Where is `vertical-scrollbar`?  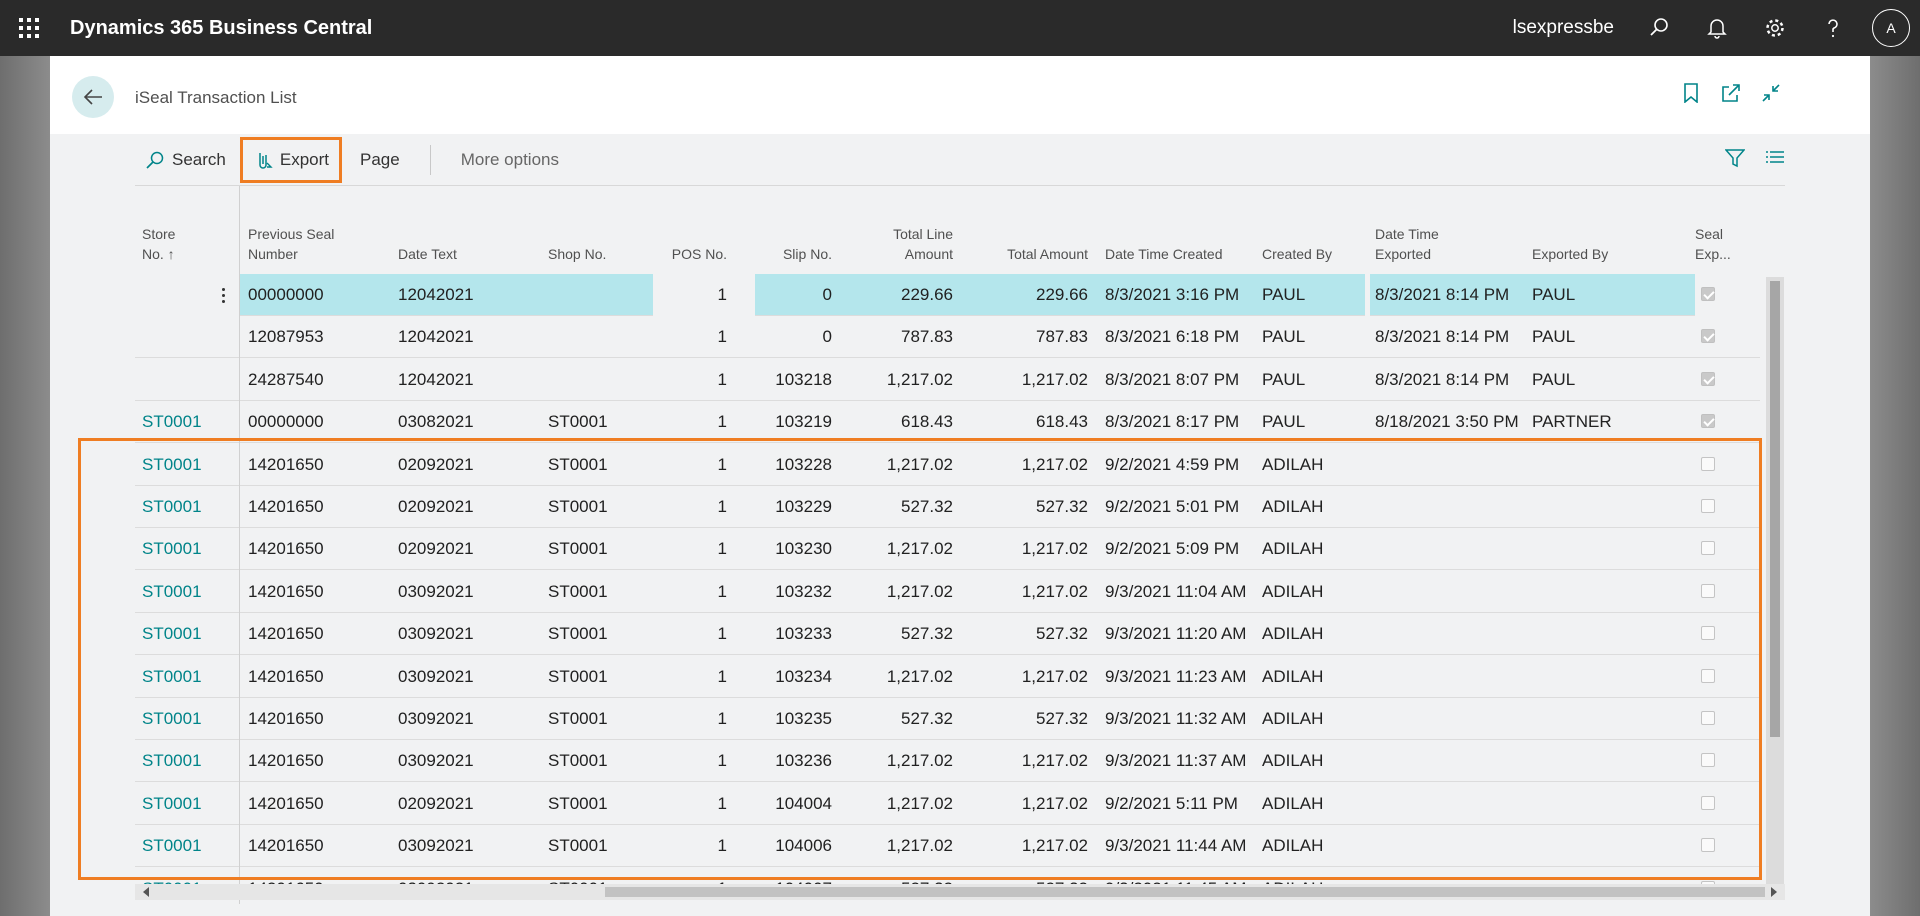 vertical-scrollbar is located at coordinates (1775, 587).